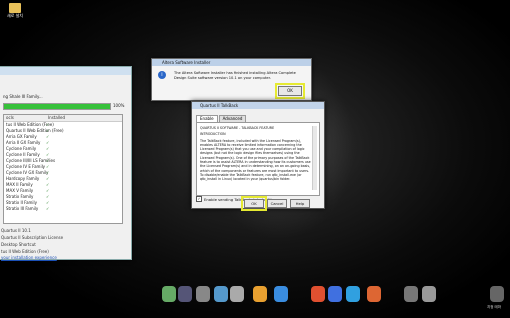 The image size is (510, 318). What do you see at coordinates (318, 294) in the screenshot?
I see `messenger-icon` at bounding box center [318, 294].